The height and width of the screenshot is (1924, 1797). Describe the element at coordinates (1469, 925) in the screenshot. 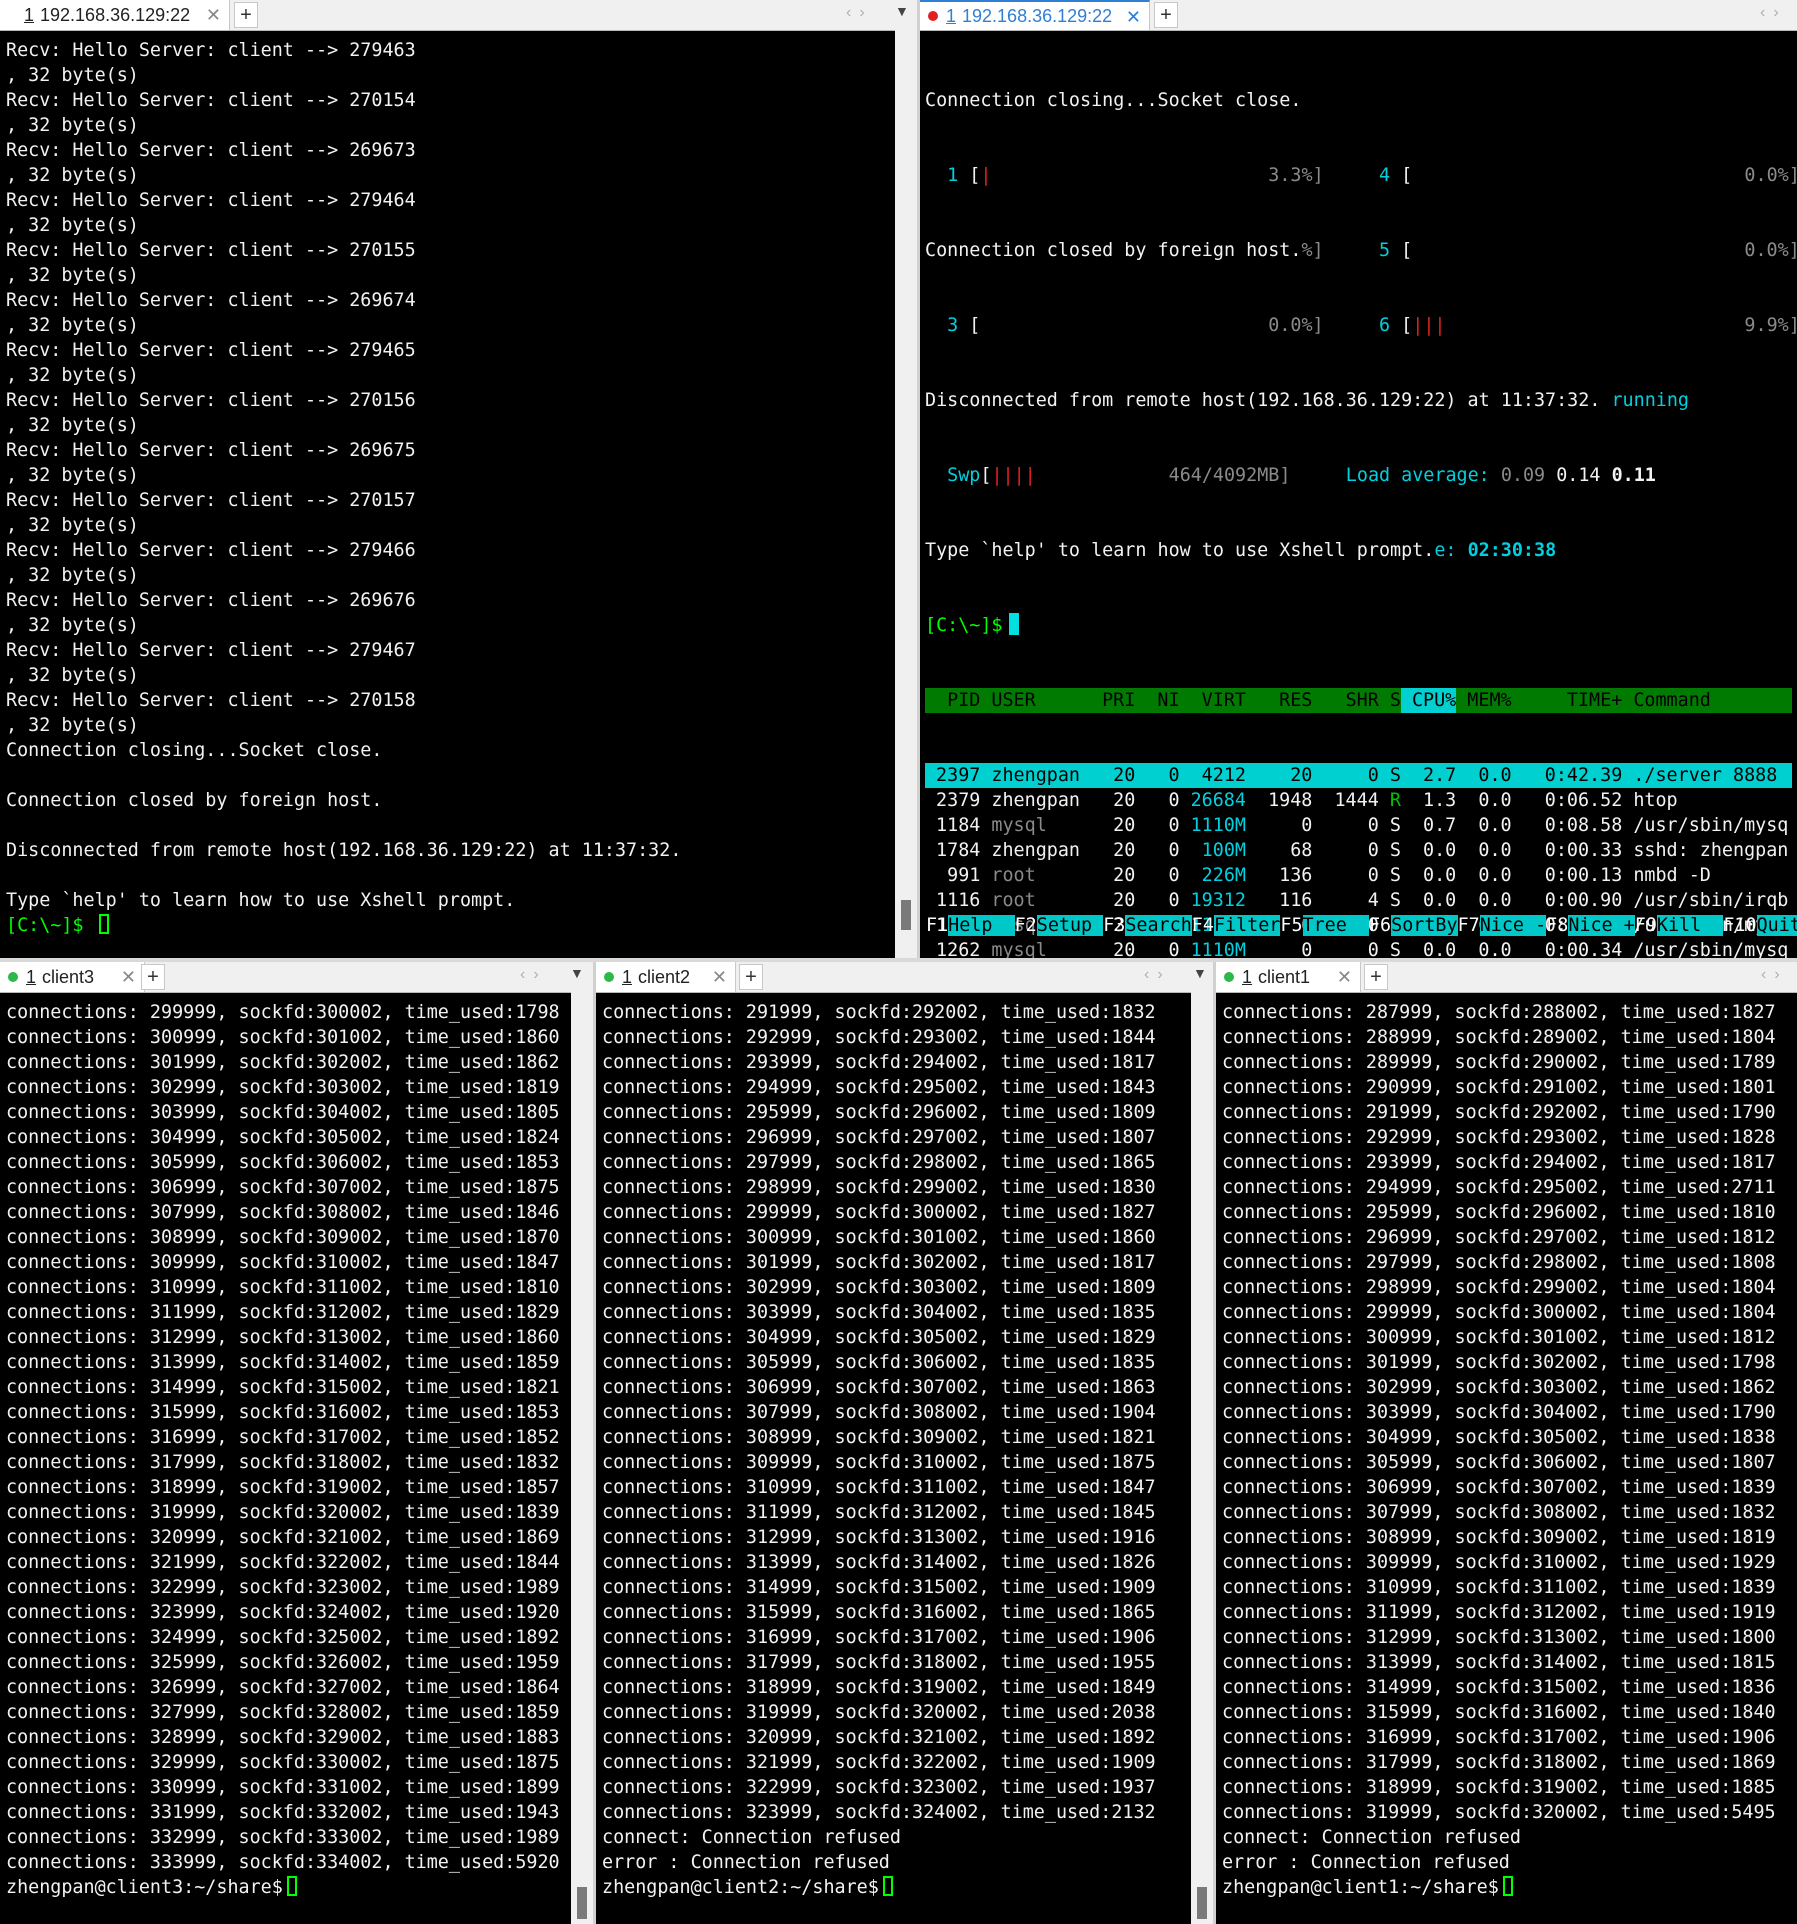

I see `function-key: F7` at that location.